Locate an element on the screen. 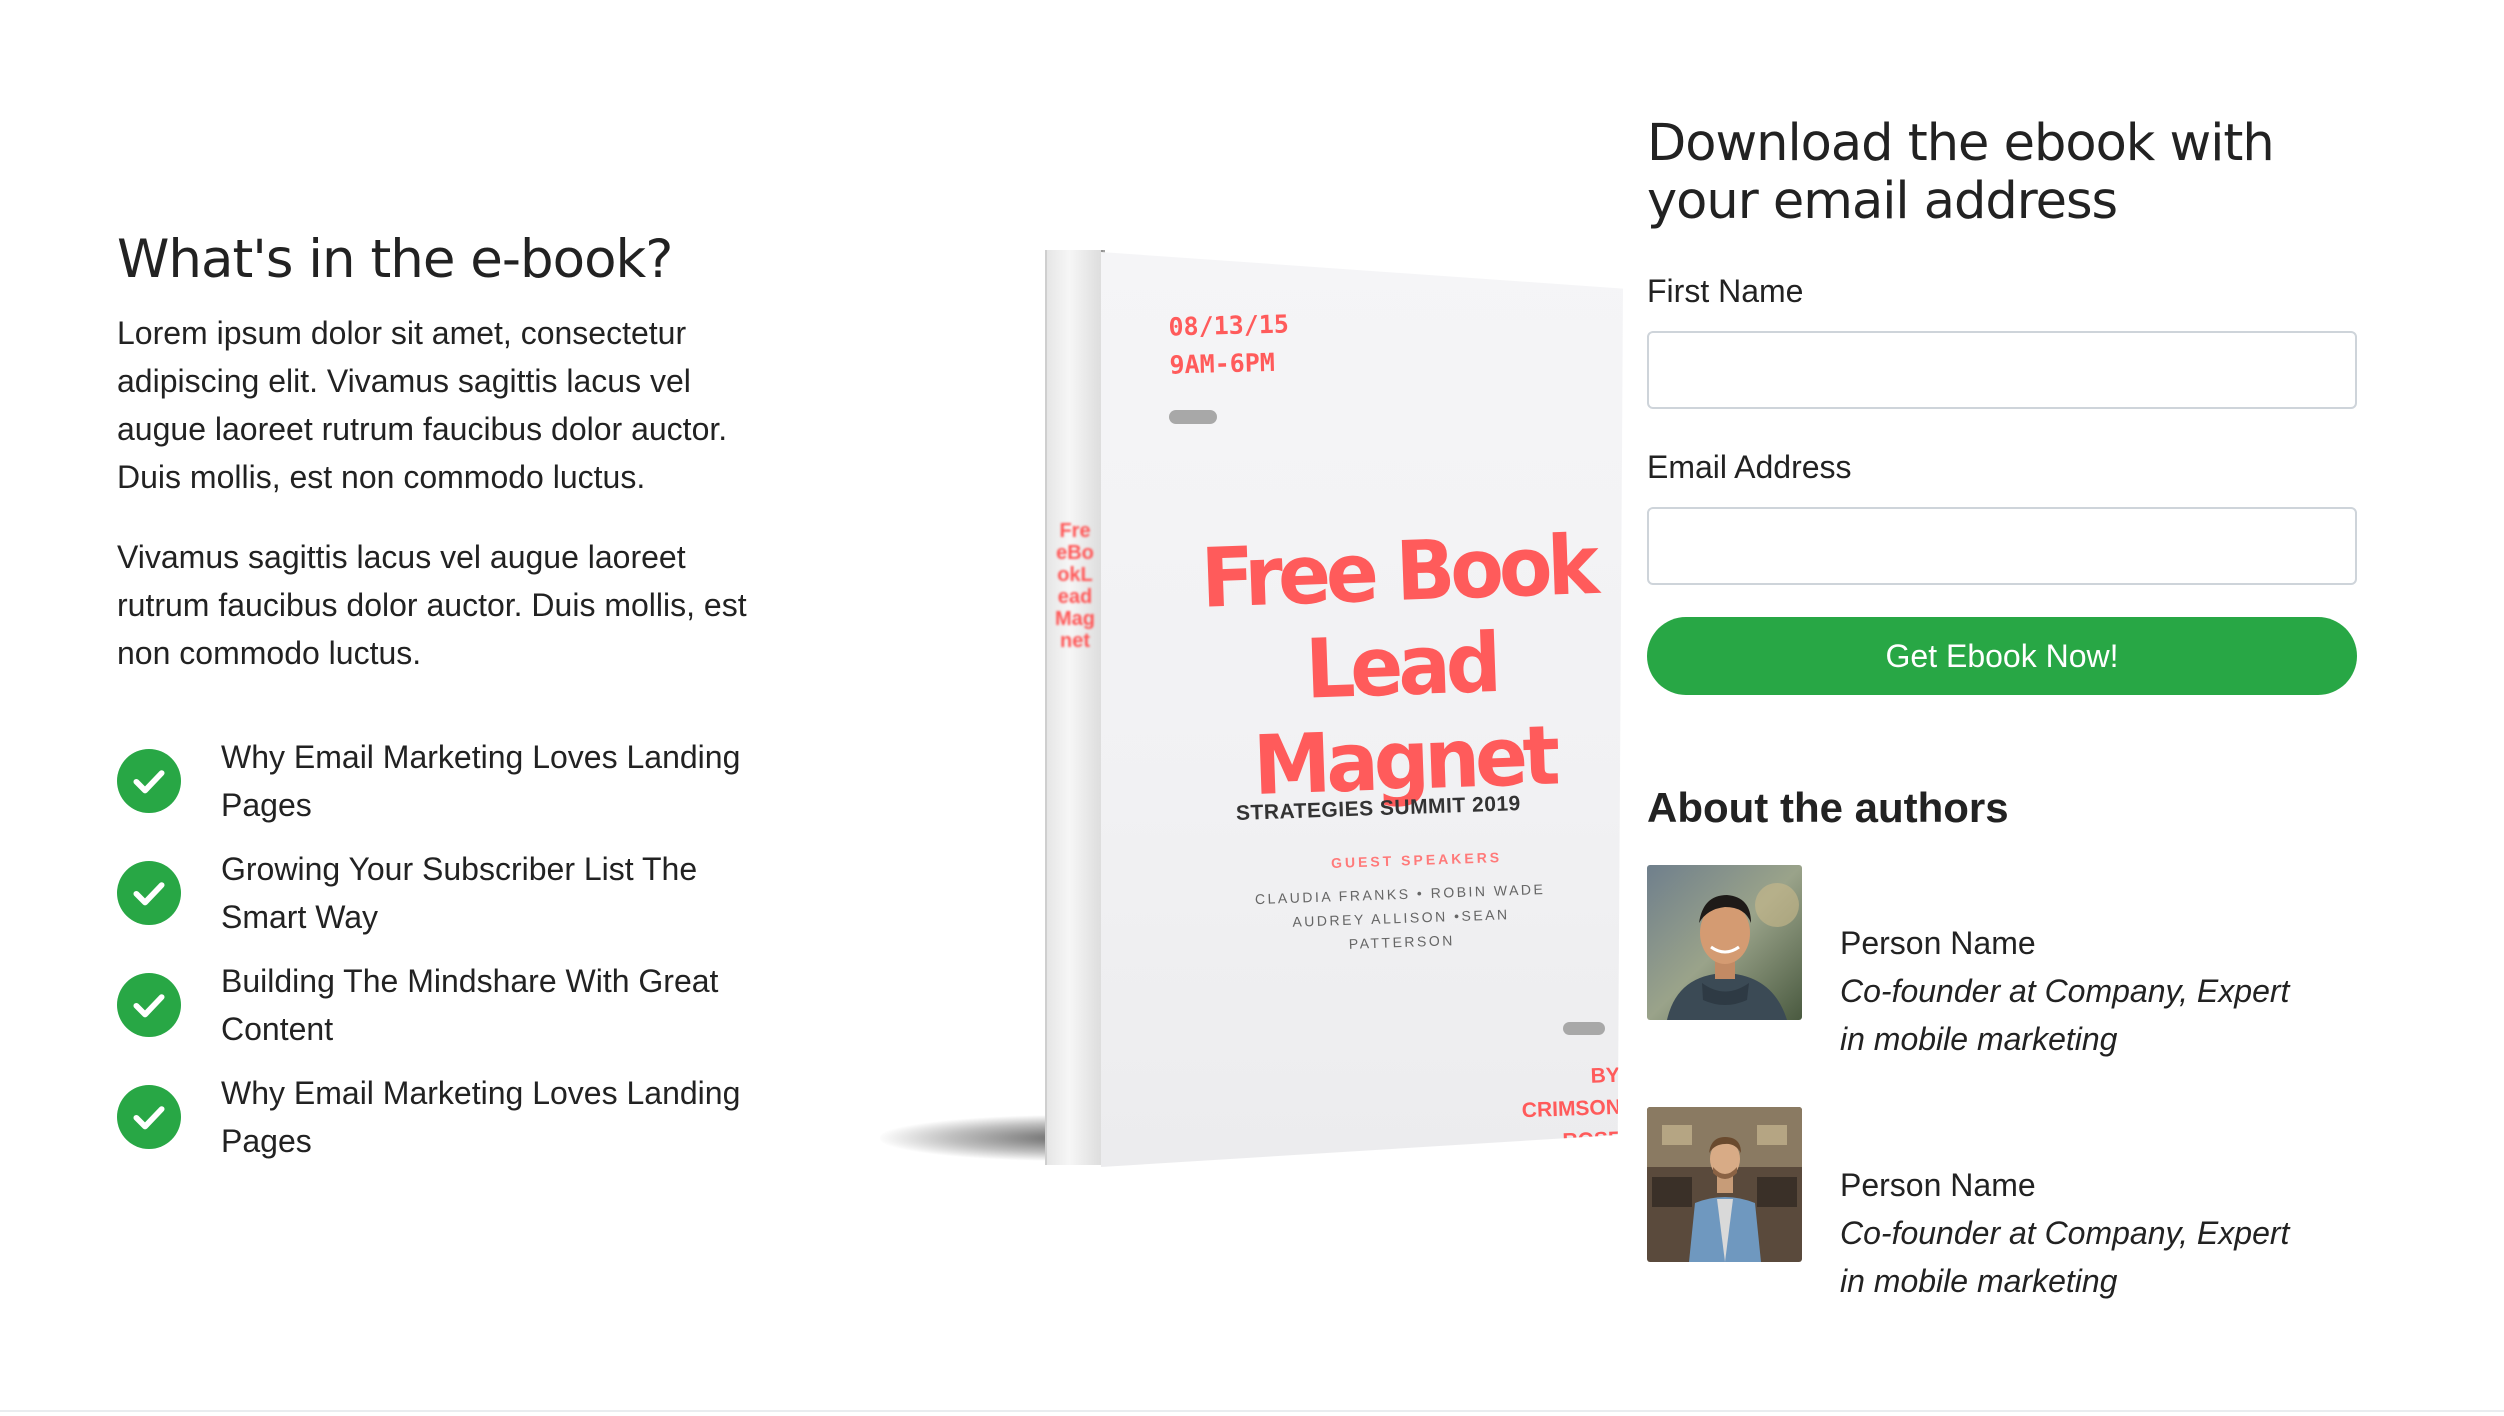  book-spine: FreeBookLeadMagnet is located at coordinates (1075, 707).